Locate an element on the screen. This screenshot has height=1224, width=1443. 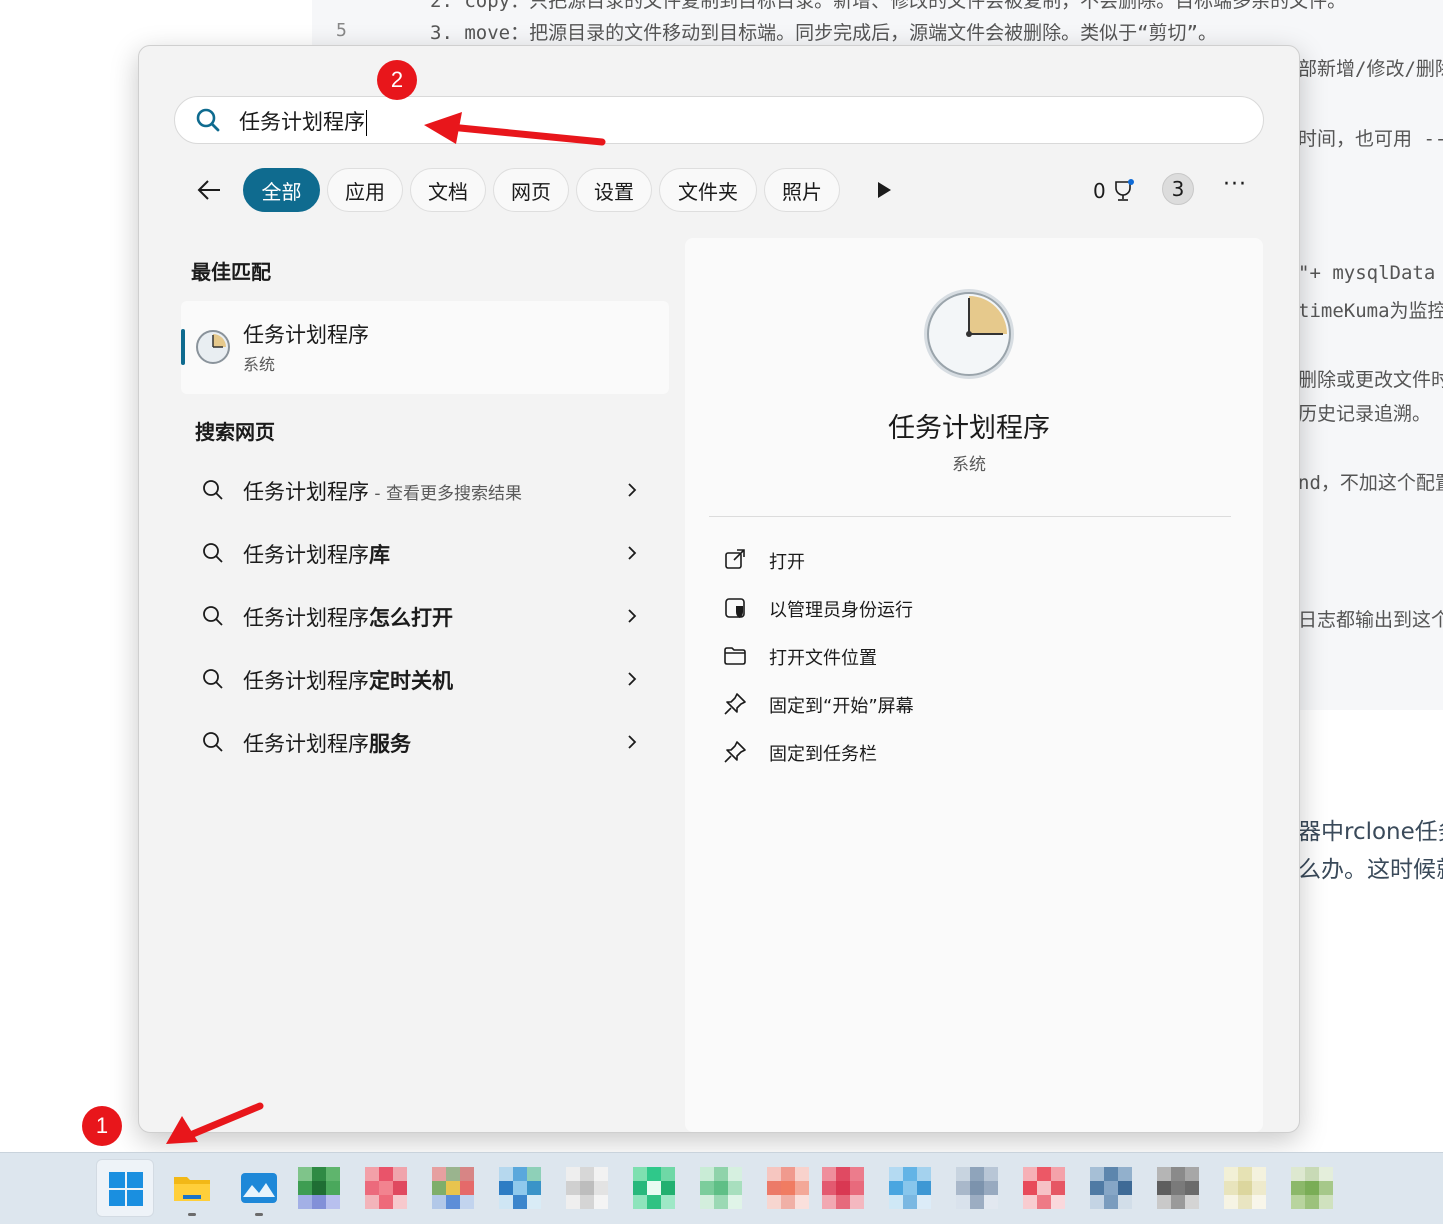
filter-chip-documents: 文档 is located at coordinates (448, 190).